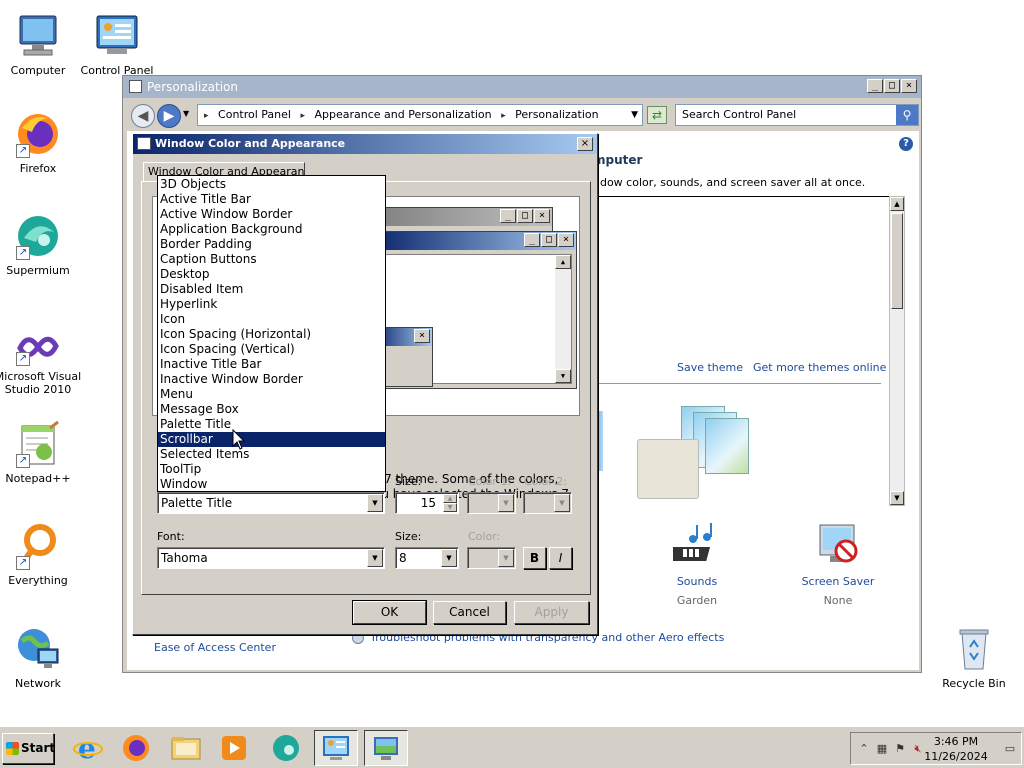 The image size is (1024, 768). I want to click on desktop-icon-visual-studio: ↗ Microsoft Visual Studio 2010, so click(41, 362).